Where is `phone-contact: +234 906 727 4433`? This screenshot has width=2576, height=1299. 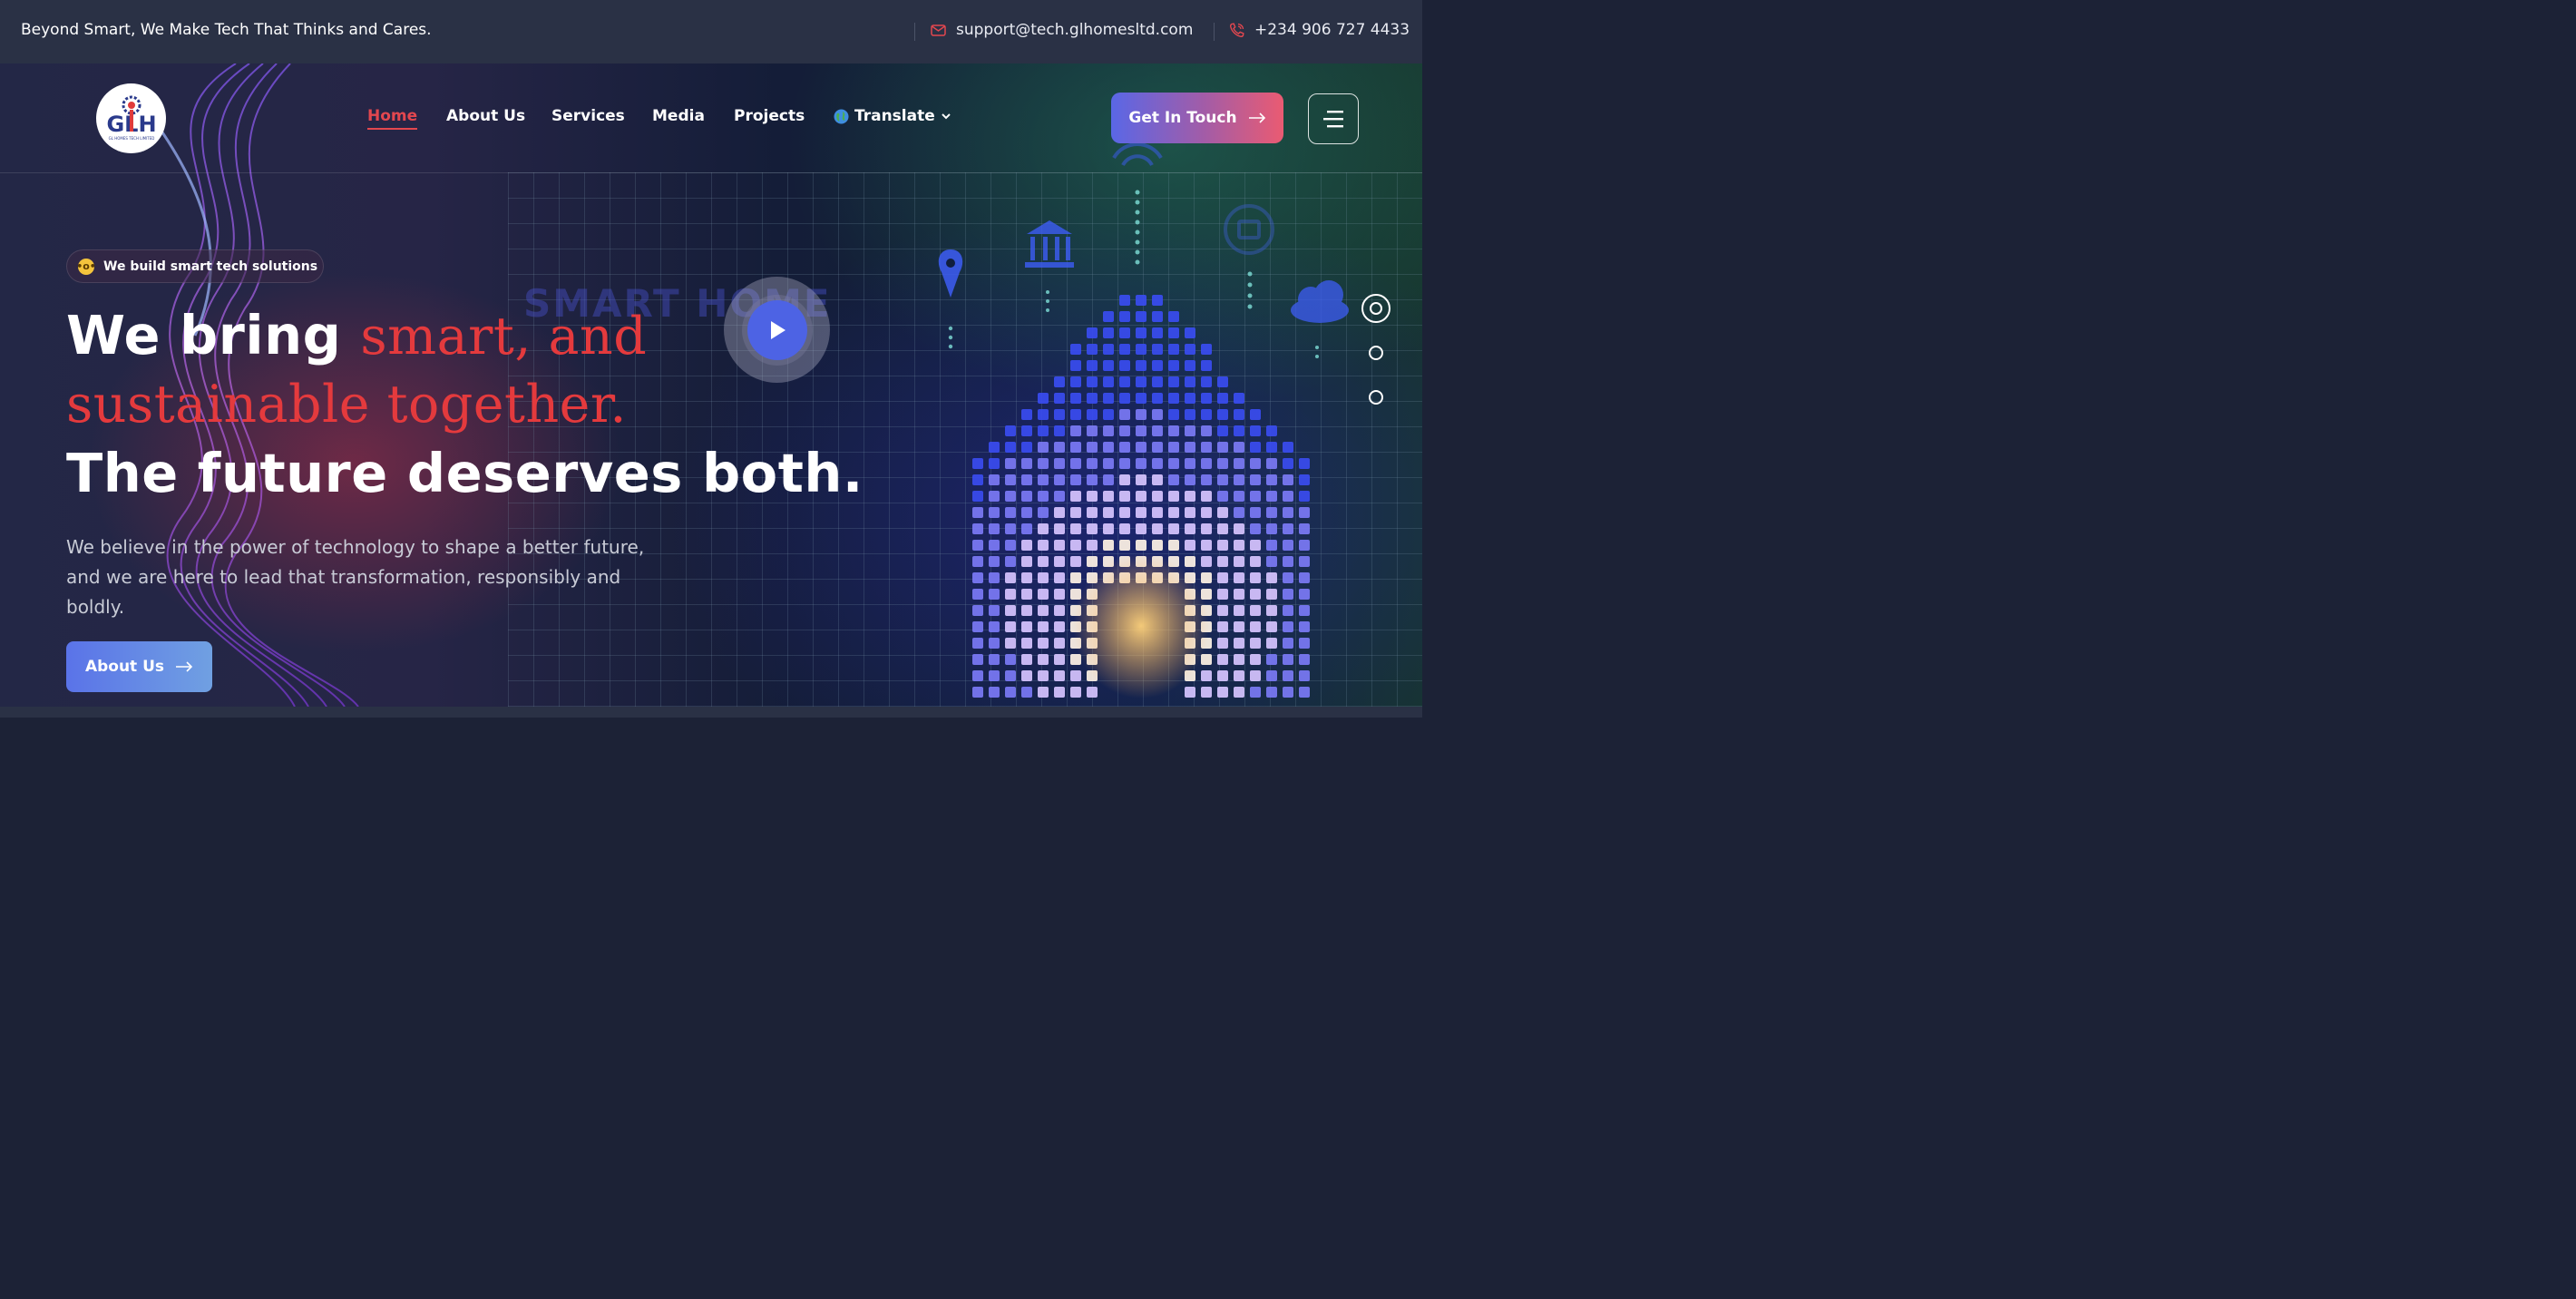 phone-contact: +234 906 727 4433 is located at coordinates (1319, 30).